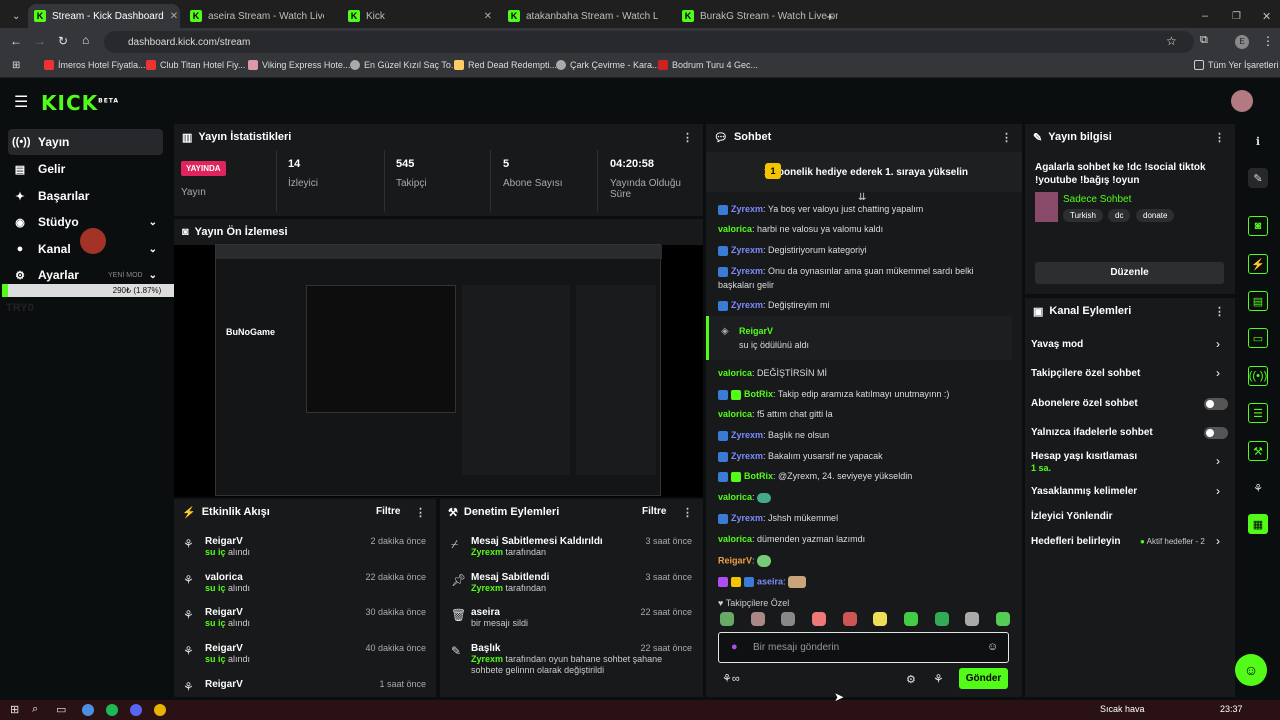 The width and height of the screenshot is (1280, 720). I want to click on tab-aseira: Kaseira Stream - Watch Live on K✕, so click(254, 16).